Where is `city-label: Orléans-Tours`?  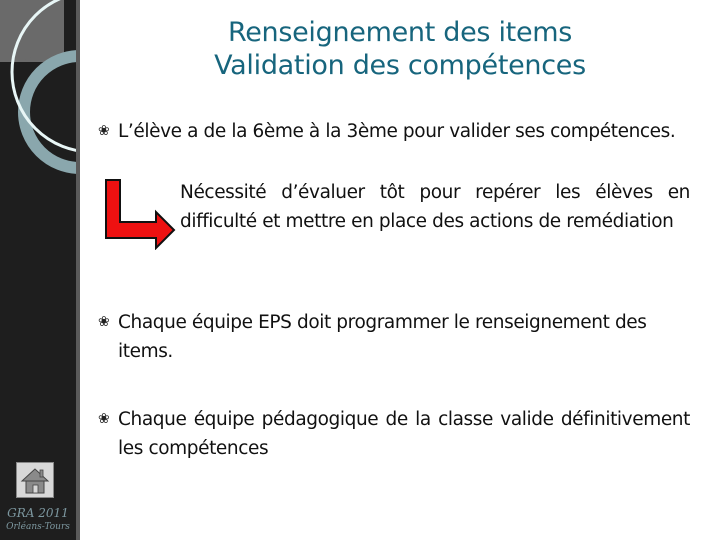
city-label: Orléans-Tours is located at coordinates (38, 527).